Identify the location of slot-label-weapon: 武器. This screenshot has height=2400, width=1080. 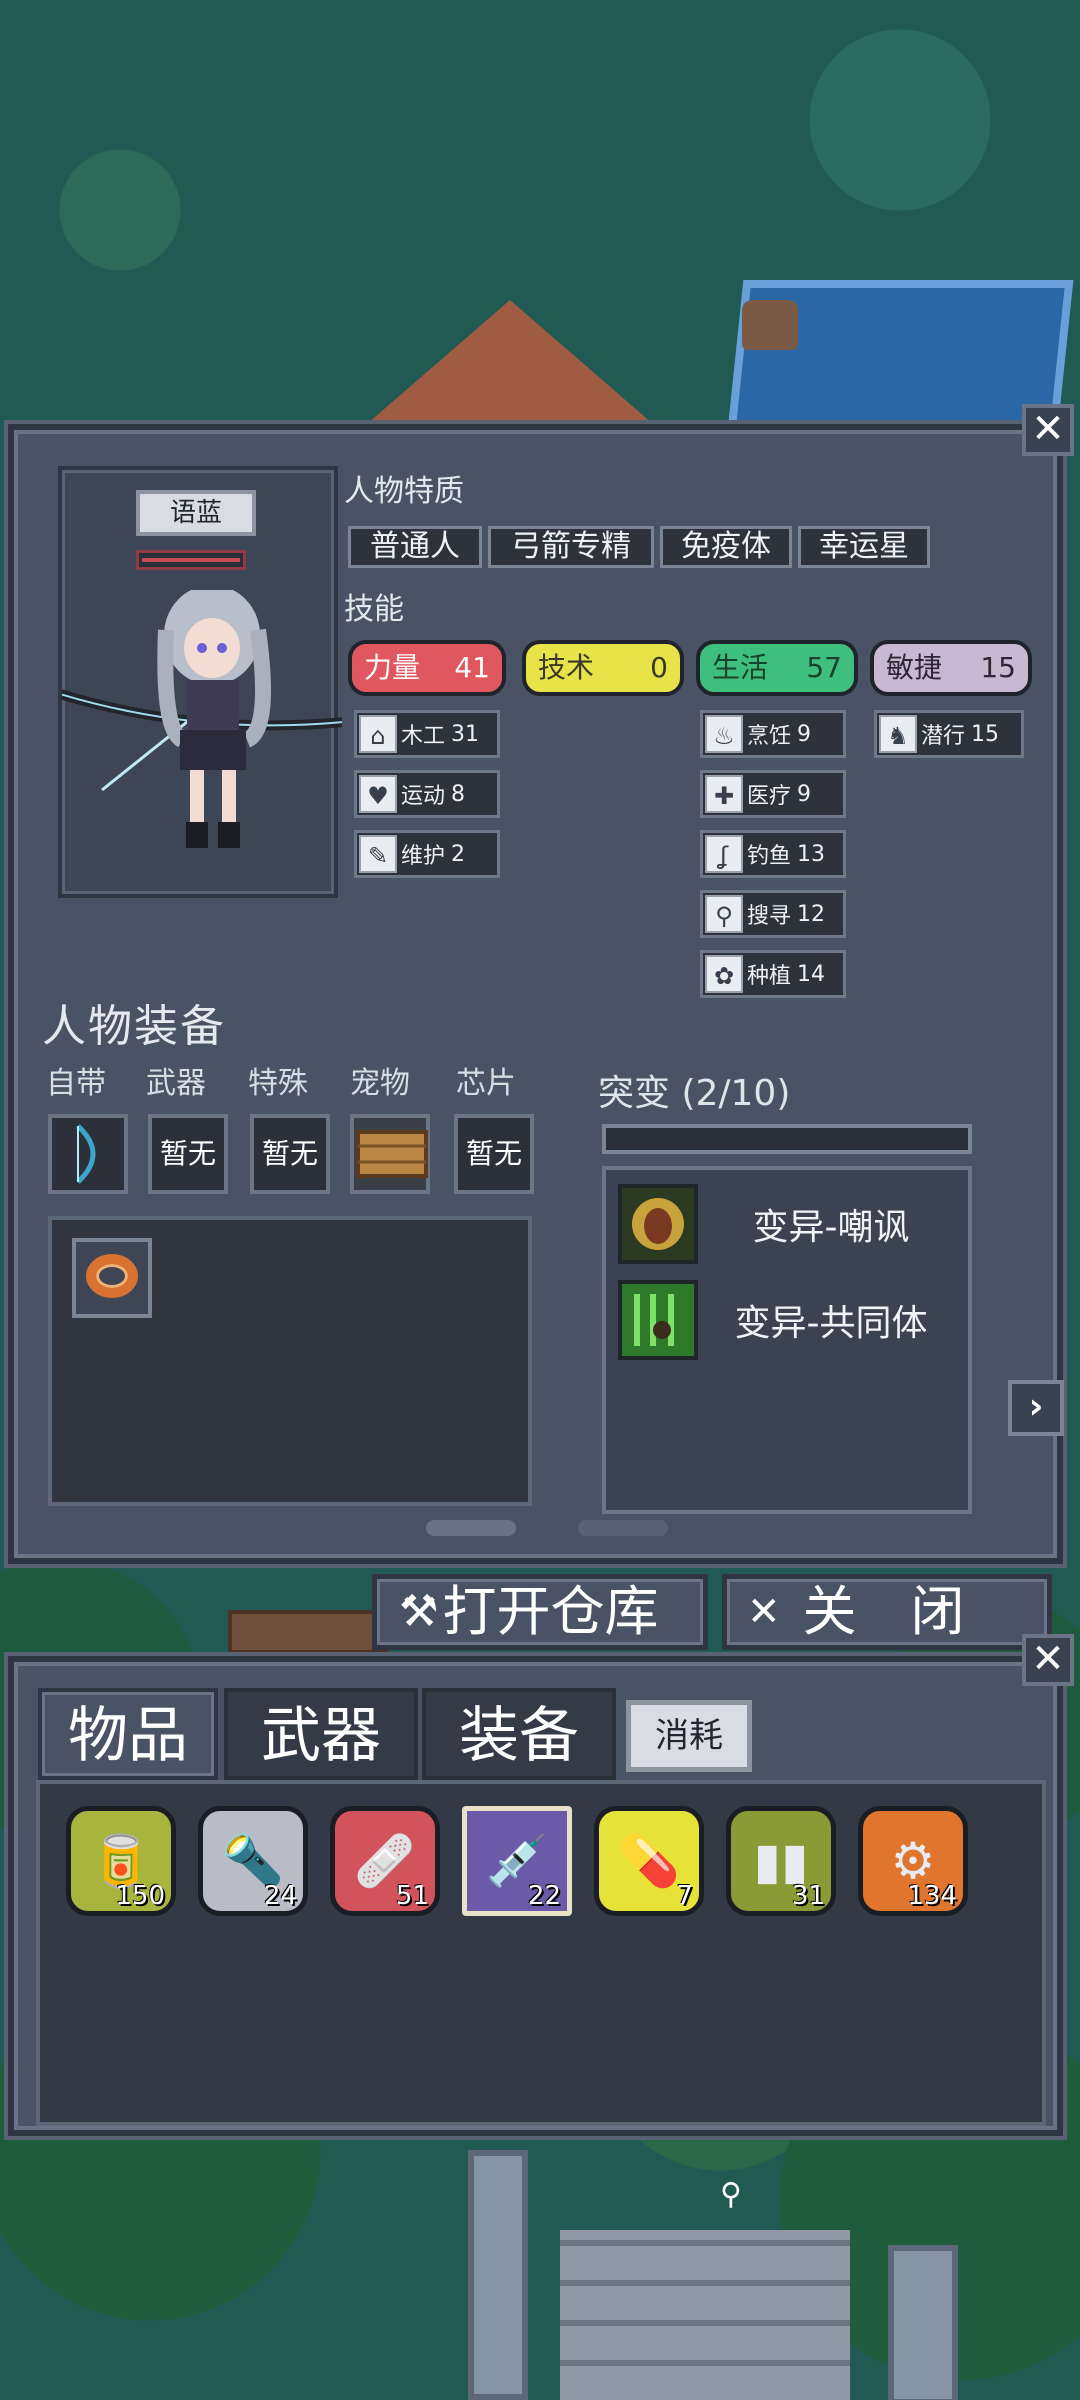
(176, 1083).